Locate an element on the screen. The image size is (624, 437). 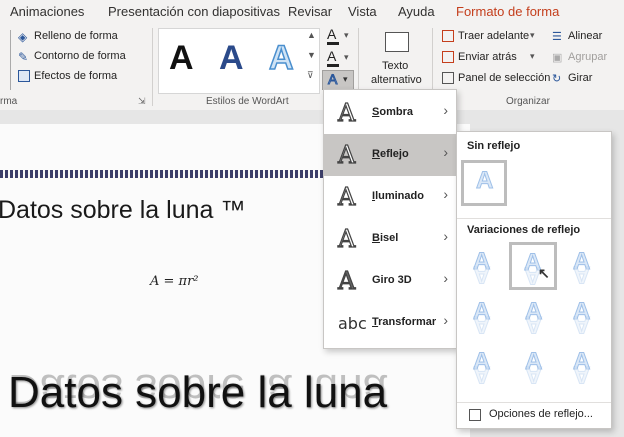
gallery-more-icon: ⊽ is located at coordinates (310, 75).